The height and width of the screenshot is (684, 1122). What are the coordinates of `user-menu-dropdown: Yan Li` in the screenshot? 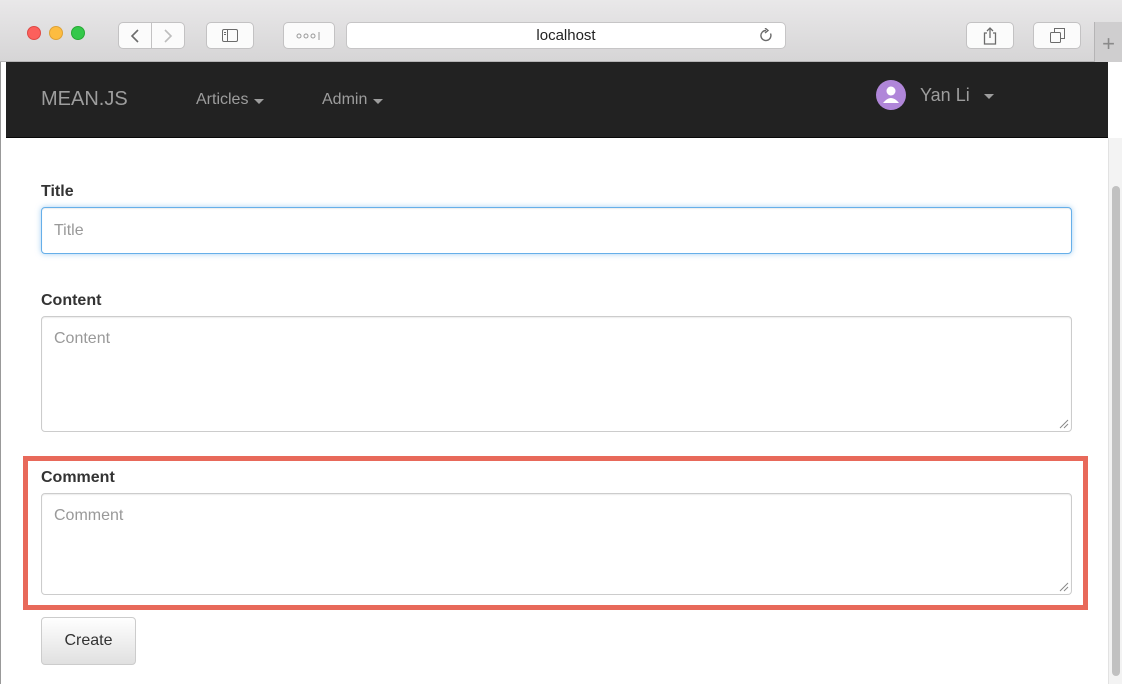 It's located at (935, 95).